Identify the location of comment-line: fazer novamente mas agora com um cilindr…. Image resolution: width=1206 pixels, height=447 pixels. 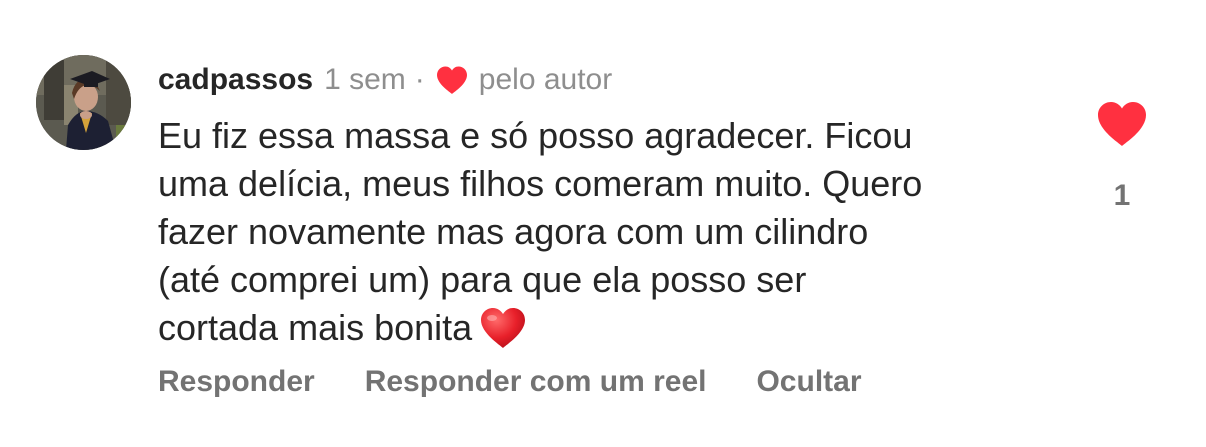
(513, 231).